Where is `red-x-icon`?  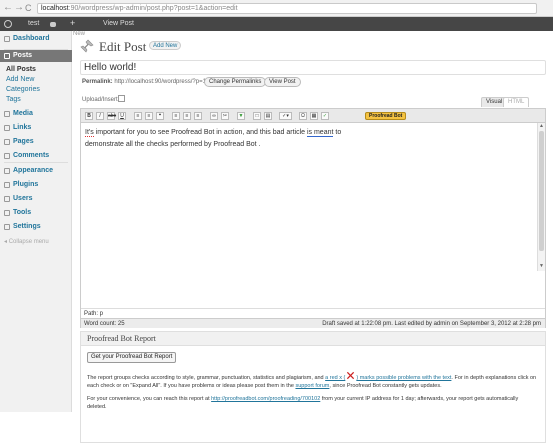 red-x-icon is located at coordinates (351, 375).